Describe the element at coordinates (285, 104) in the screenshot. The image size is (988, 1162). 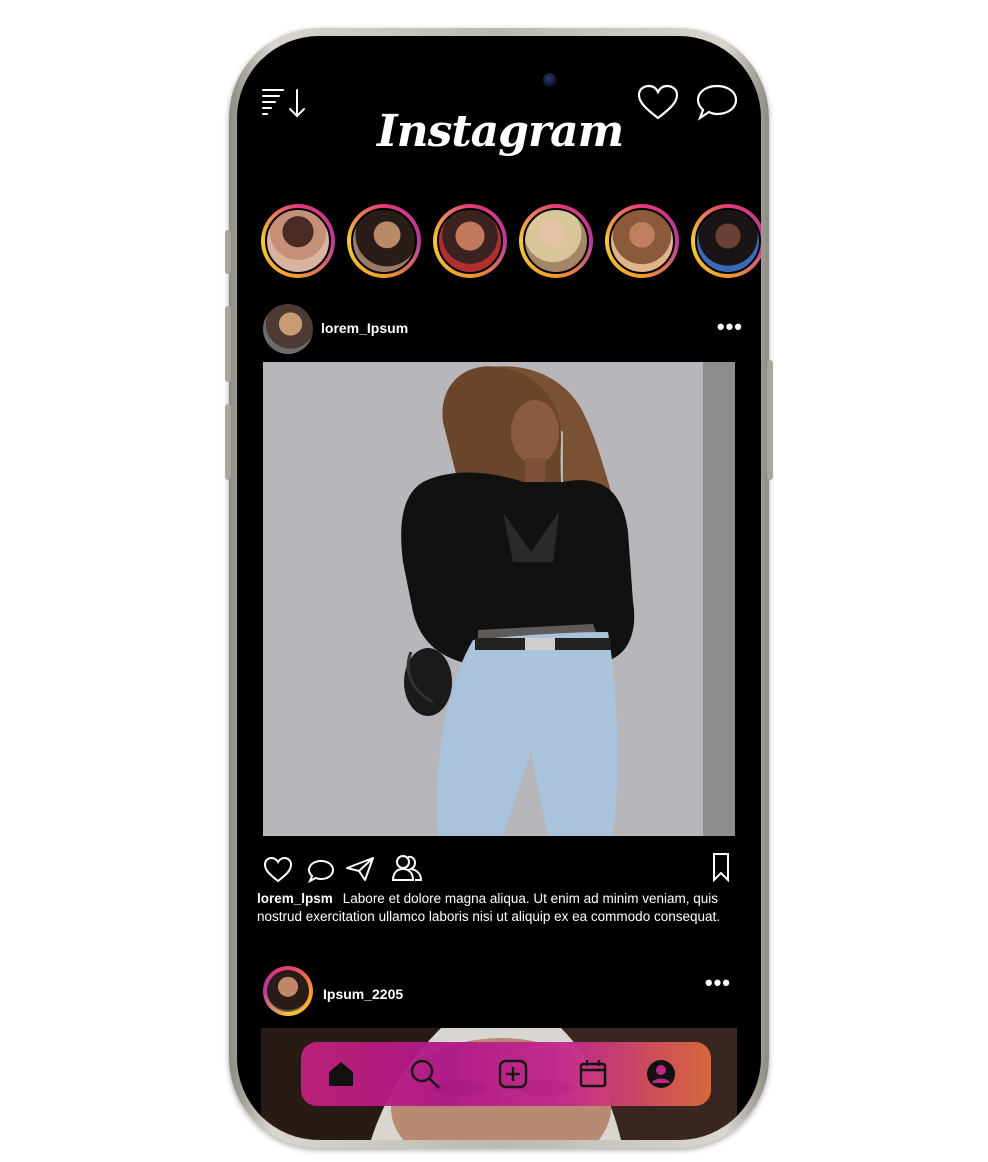
I see `sort-menu-icon` at that location.